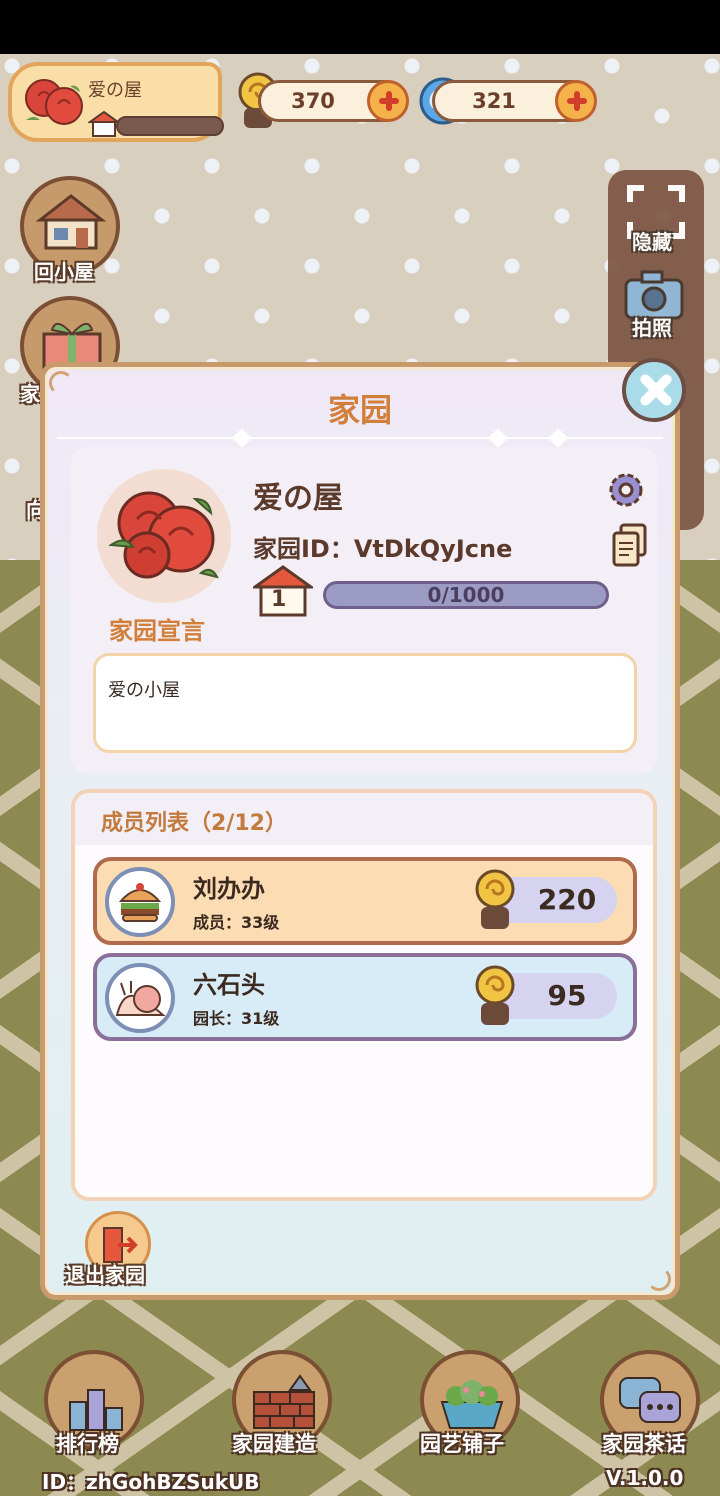 The width and height of the screenshot is (720, 1496). I want to click on home-badge: 爱の屋, so click(116, 102).